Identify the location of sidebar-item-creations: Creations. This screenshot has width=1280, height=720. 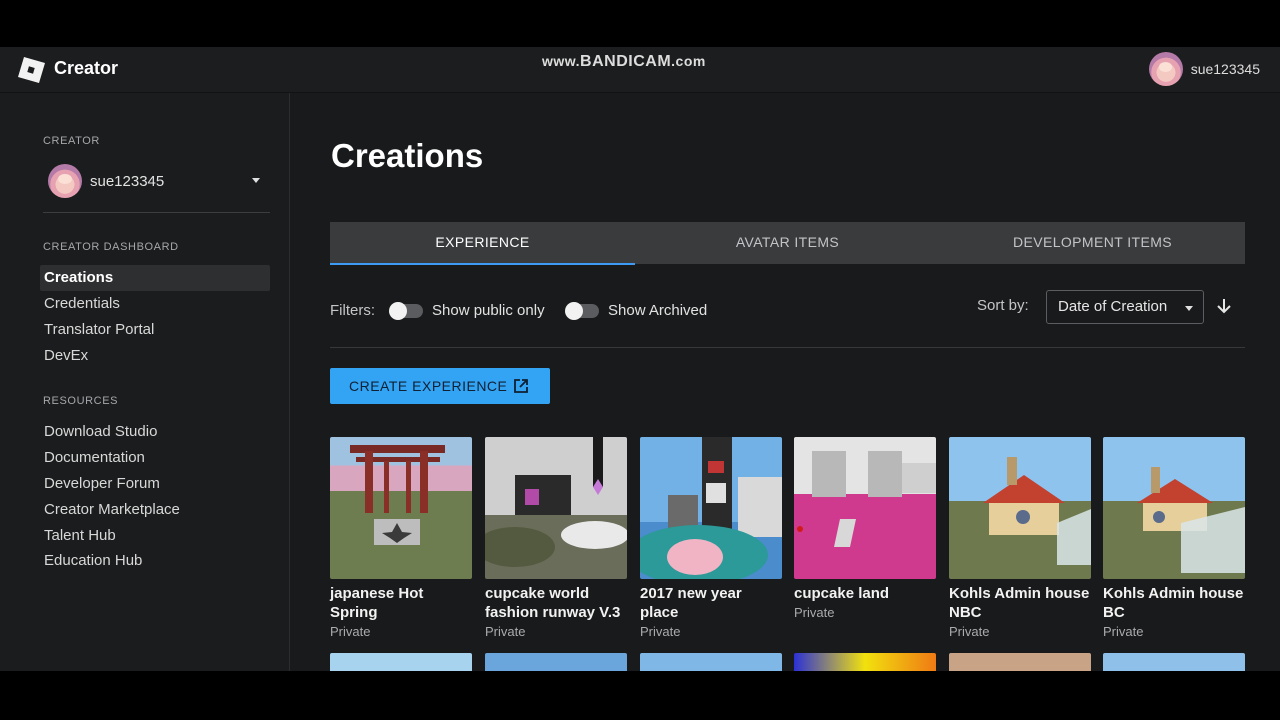
(155, 278).